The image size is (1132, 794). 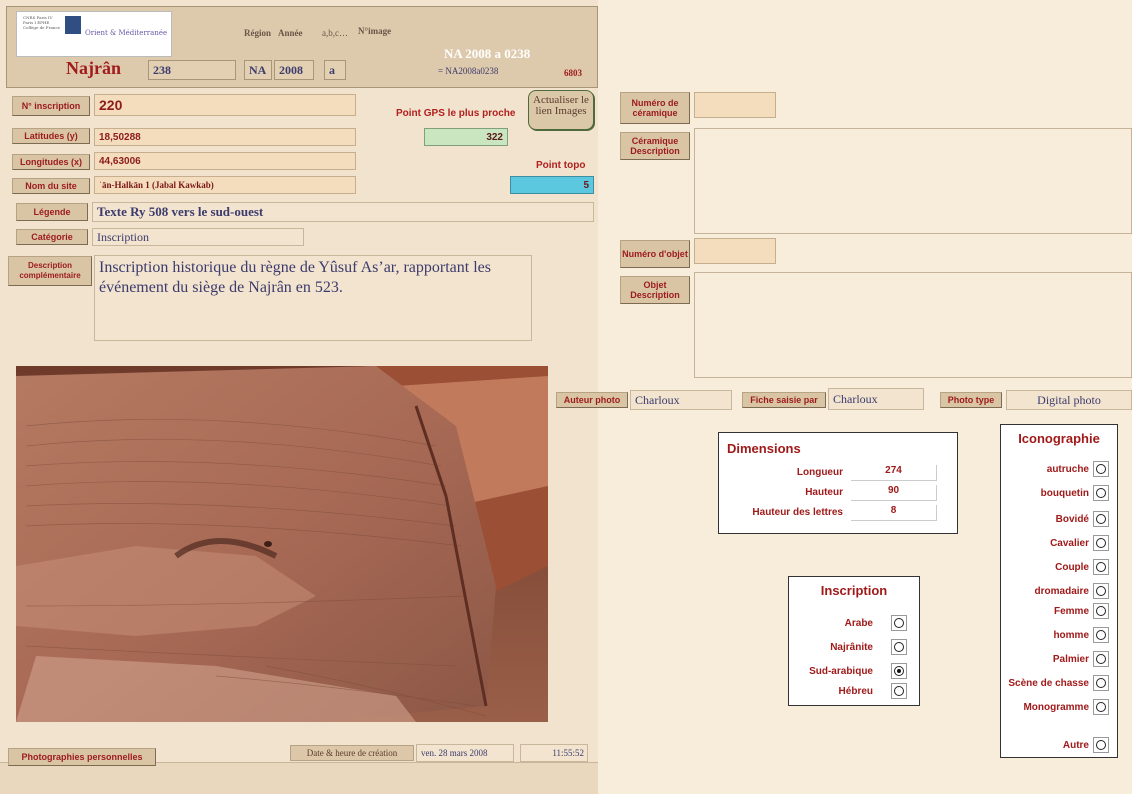 What do you see at coordinates (1072, 519) in the screenshot?
I see `iconographie-option-label: Bovidé` at bounding box center [1072, 519].